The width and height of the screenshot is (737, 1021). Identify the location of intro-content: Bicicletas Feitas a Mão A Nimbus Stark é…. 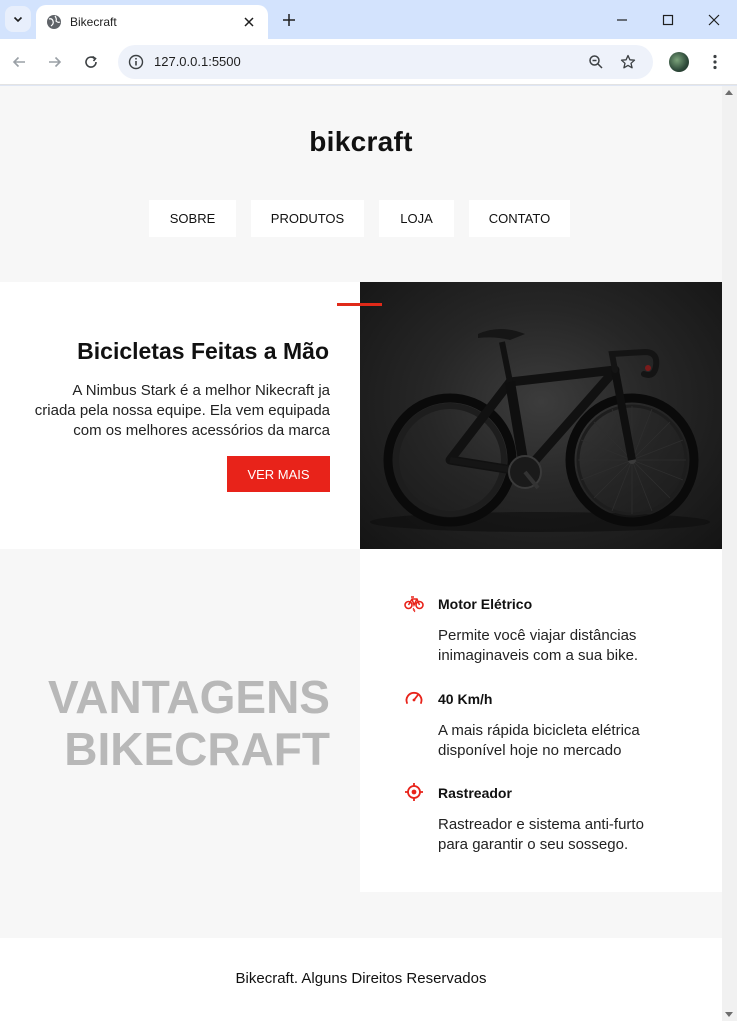
(180, 415).